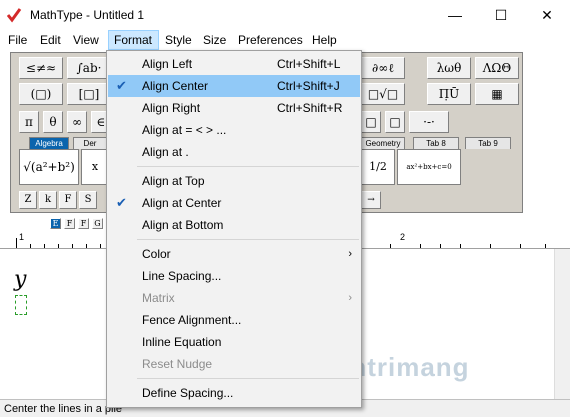 The height and width of the screenshot is (418, 570). I want to click on menu-style: Style, so click(178, 40).